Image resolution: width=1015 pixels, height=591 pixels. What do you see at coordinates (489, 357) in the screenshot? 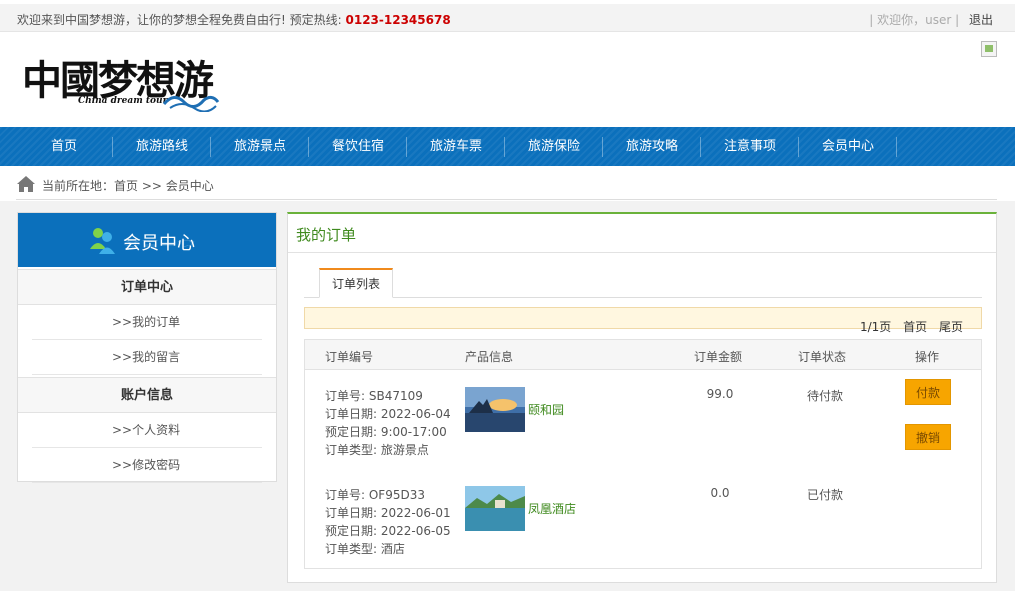
I see `column-header-product: 产品信息` at bounding box center [489, 357].